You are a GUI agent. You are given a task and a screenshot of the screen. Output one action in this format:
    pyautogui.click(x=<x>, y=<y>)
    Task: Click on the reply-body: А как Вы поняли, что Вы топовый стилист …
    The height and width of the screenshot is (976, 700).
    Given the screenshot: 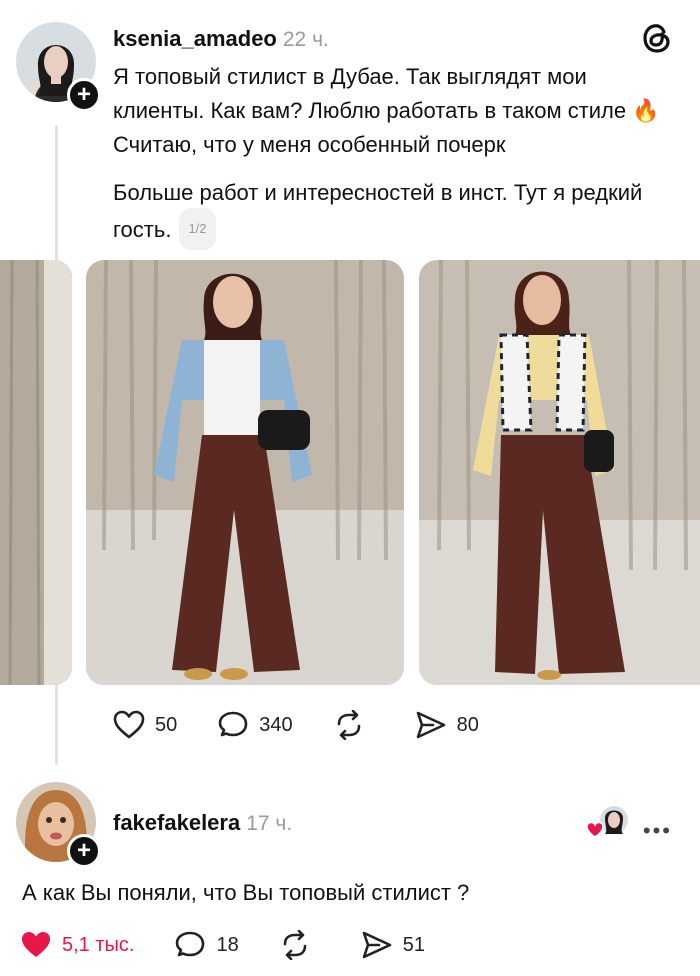 What is the action you would take?
    pyautogui.click(x=246, y=892)
    